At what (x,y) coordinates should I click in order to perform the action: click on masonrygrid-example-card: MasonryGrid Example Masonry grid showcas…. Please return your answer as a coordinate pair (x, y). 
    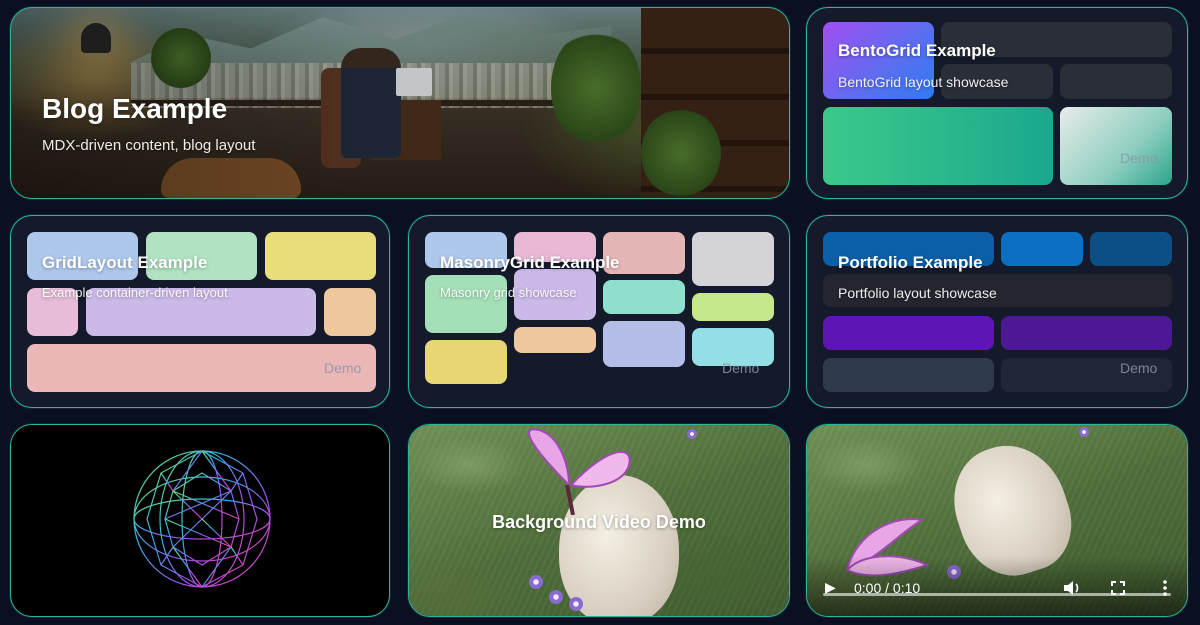
    Looking at the image, I should click on (599, 311).